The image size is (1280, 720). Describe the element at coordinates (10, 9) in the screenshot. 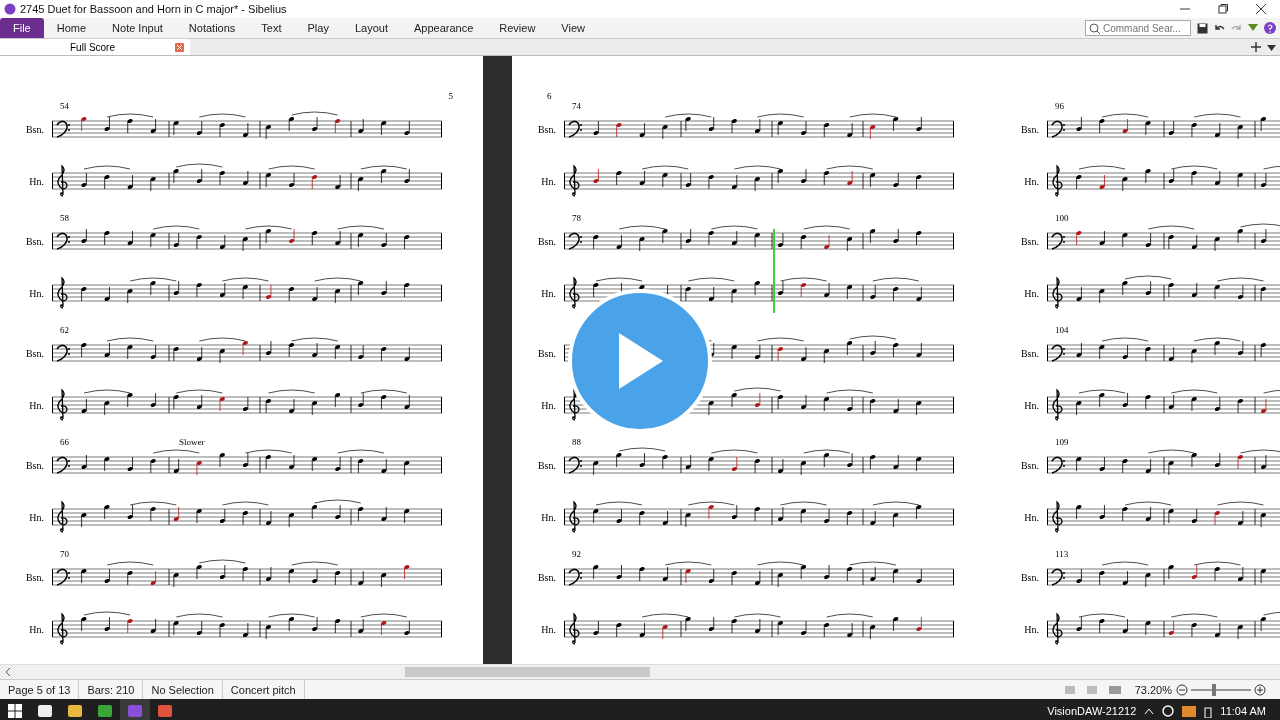

I see `app-logo-icon` at that location.